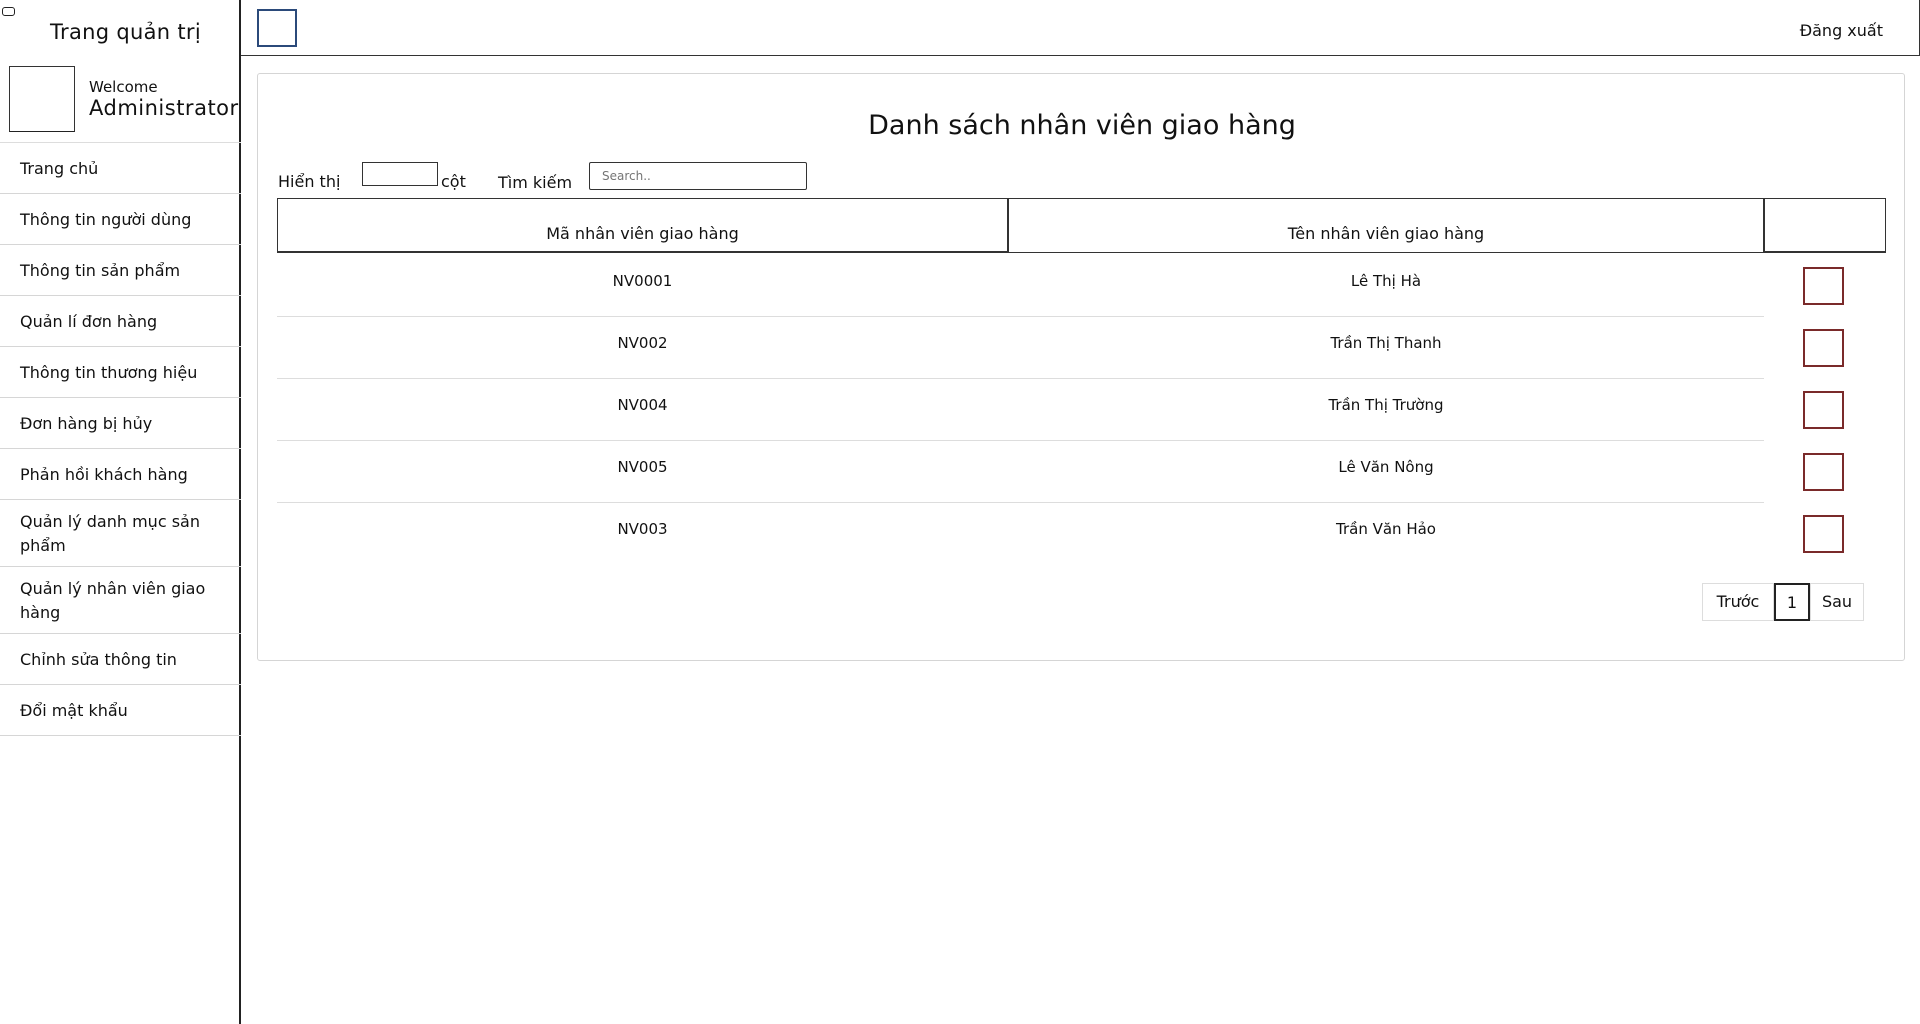 Image resolution: width=1920 pixels, height=1024 pixels. Describe the element at coordinates (1386, 405) in the screenshot. I see `shipper-name-cell: Trần Thị Trường` at that location.